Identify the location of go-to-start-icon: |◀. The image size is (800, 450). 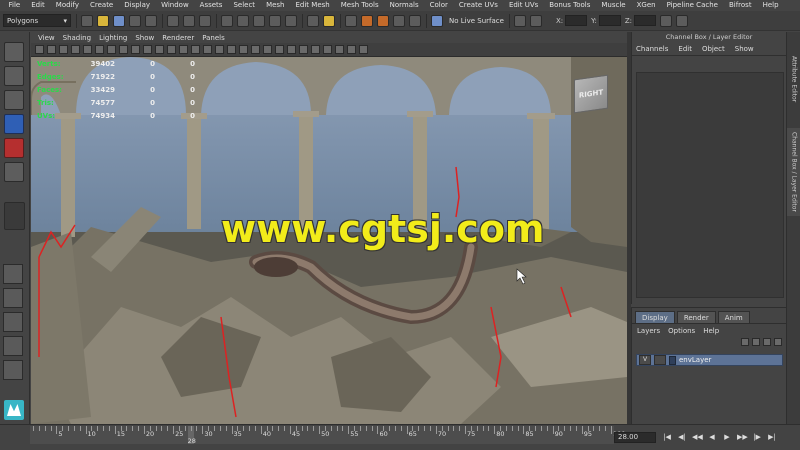
(667, 437).